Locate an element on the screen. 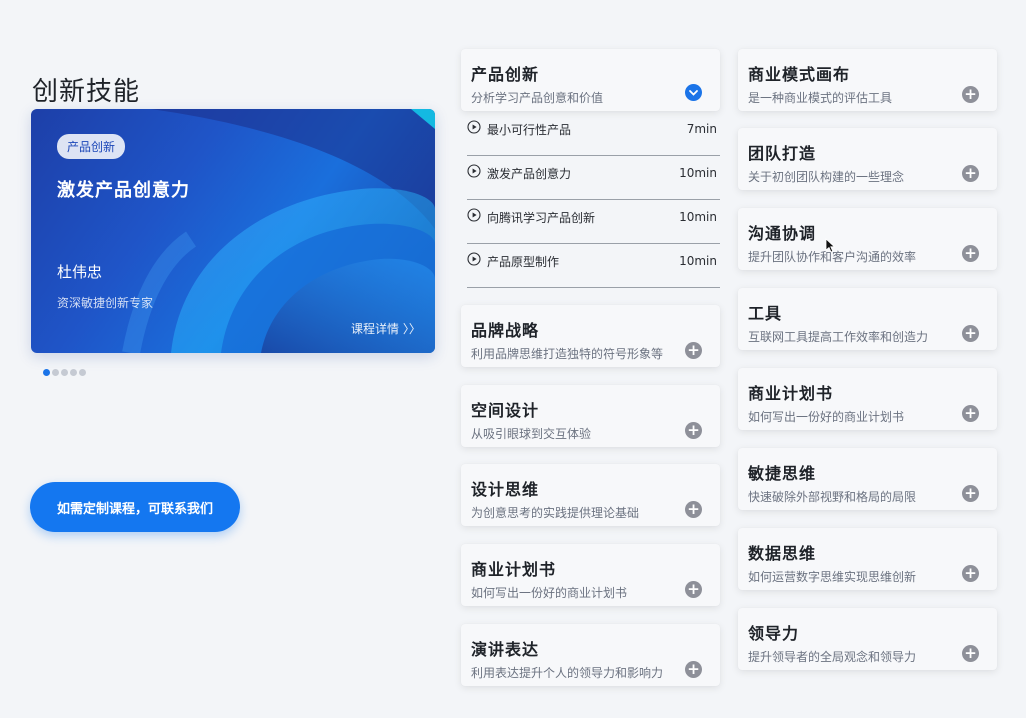 The image size is (1026, 718). course-card-desc: 利用品牌思维打造独特的符号形象等 is located at coordinates (567, 354).